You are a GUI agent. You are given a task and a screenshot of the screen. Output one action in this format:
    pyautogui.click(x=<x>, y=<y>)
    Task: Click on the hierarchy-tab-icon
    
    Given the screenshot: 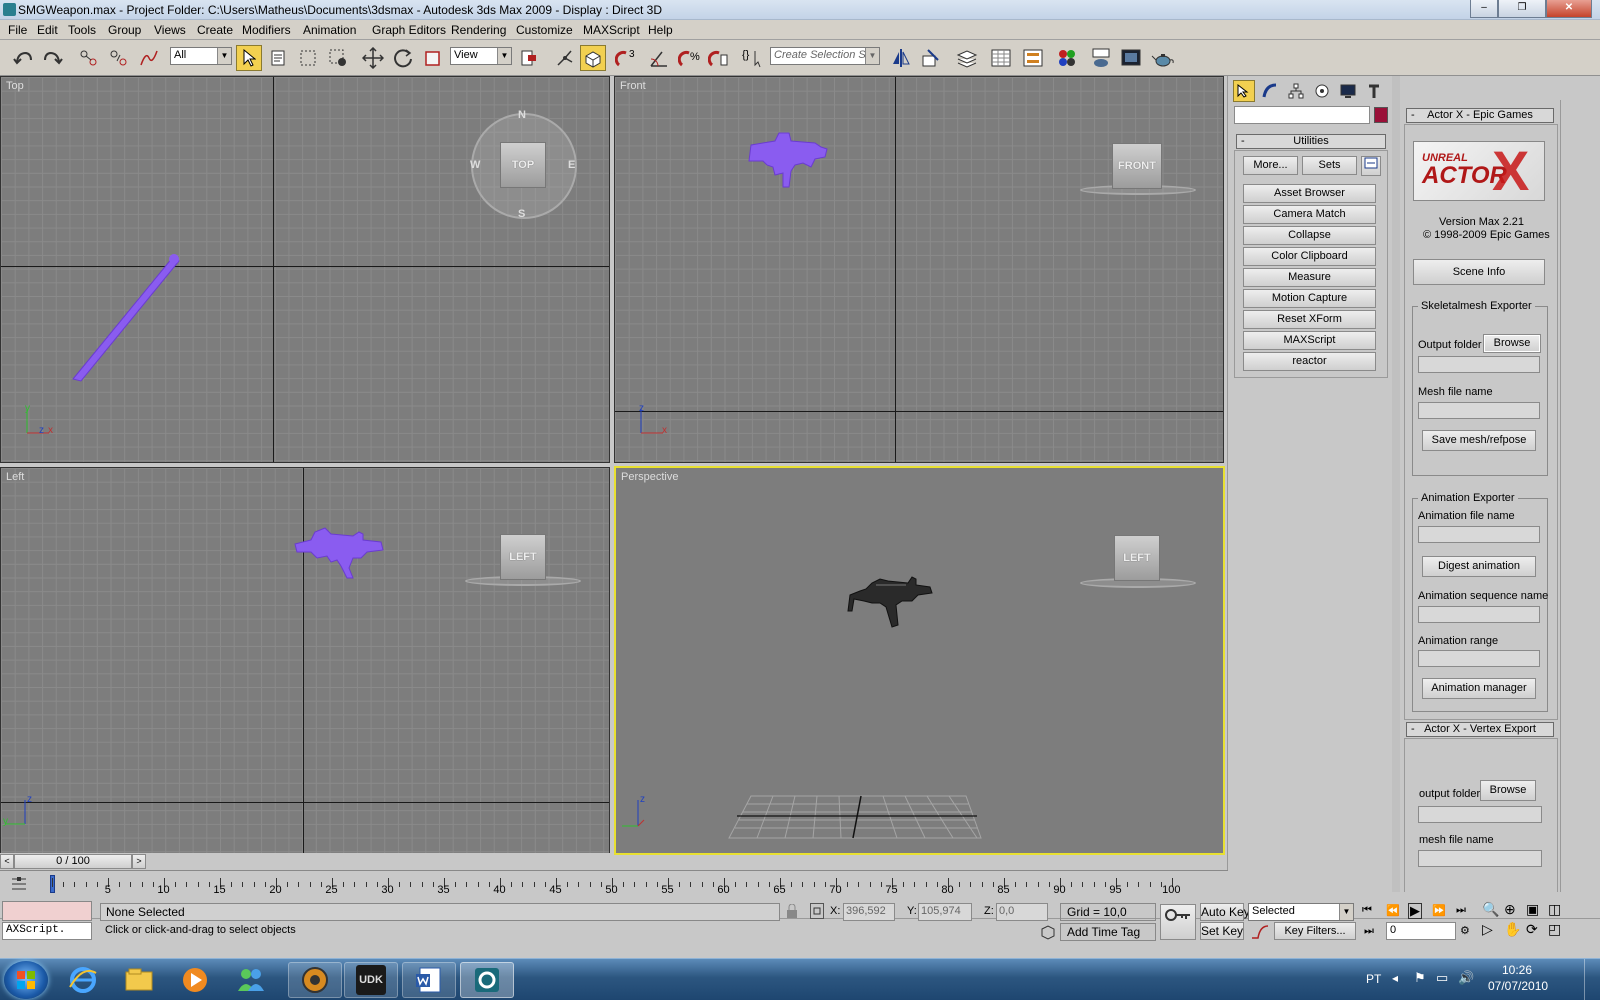 What is the action you would take?
    pyautogui.click(x=1296, y=91)
    